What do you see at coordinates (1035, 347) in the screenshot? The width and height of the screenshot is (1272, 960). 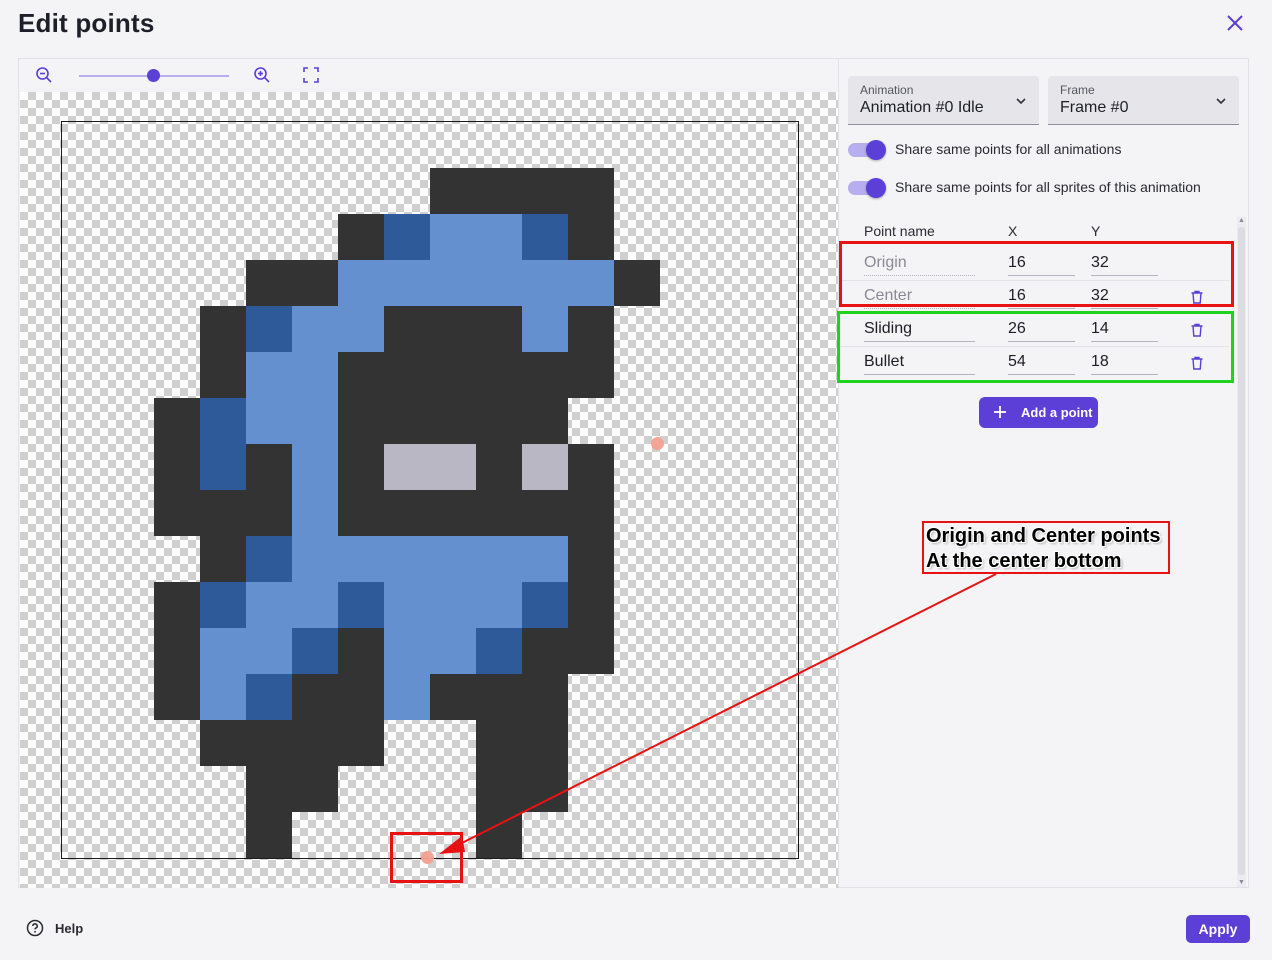 I see `custom-points-highlight` at bounding box center [1035, 347].